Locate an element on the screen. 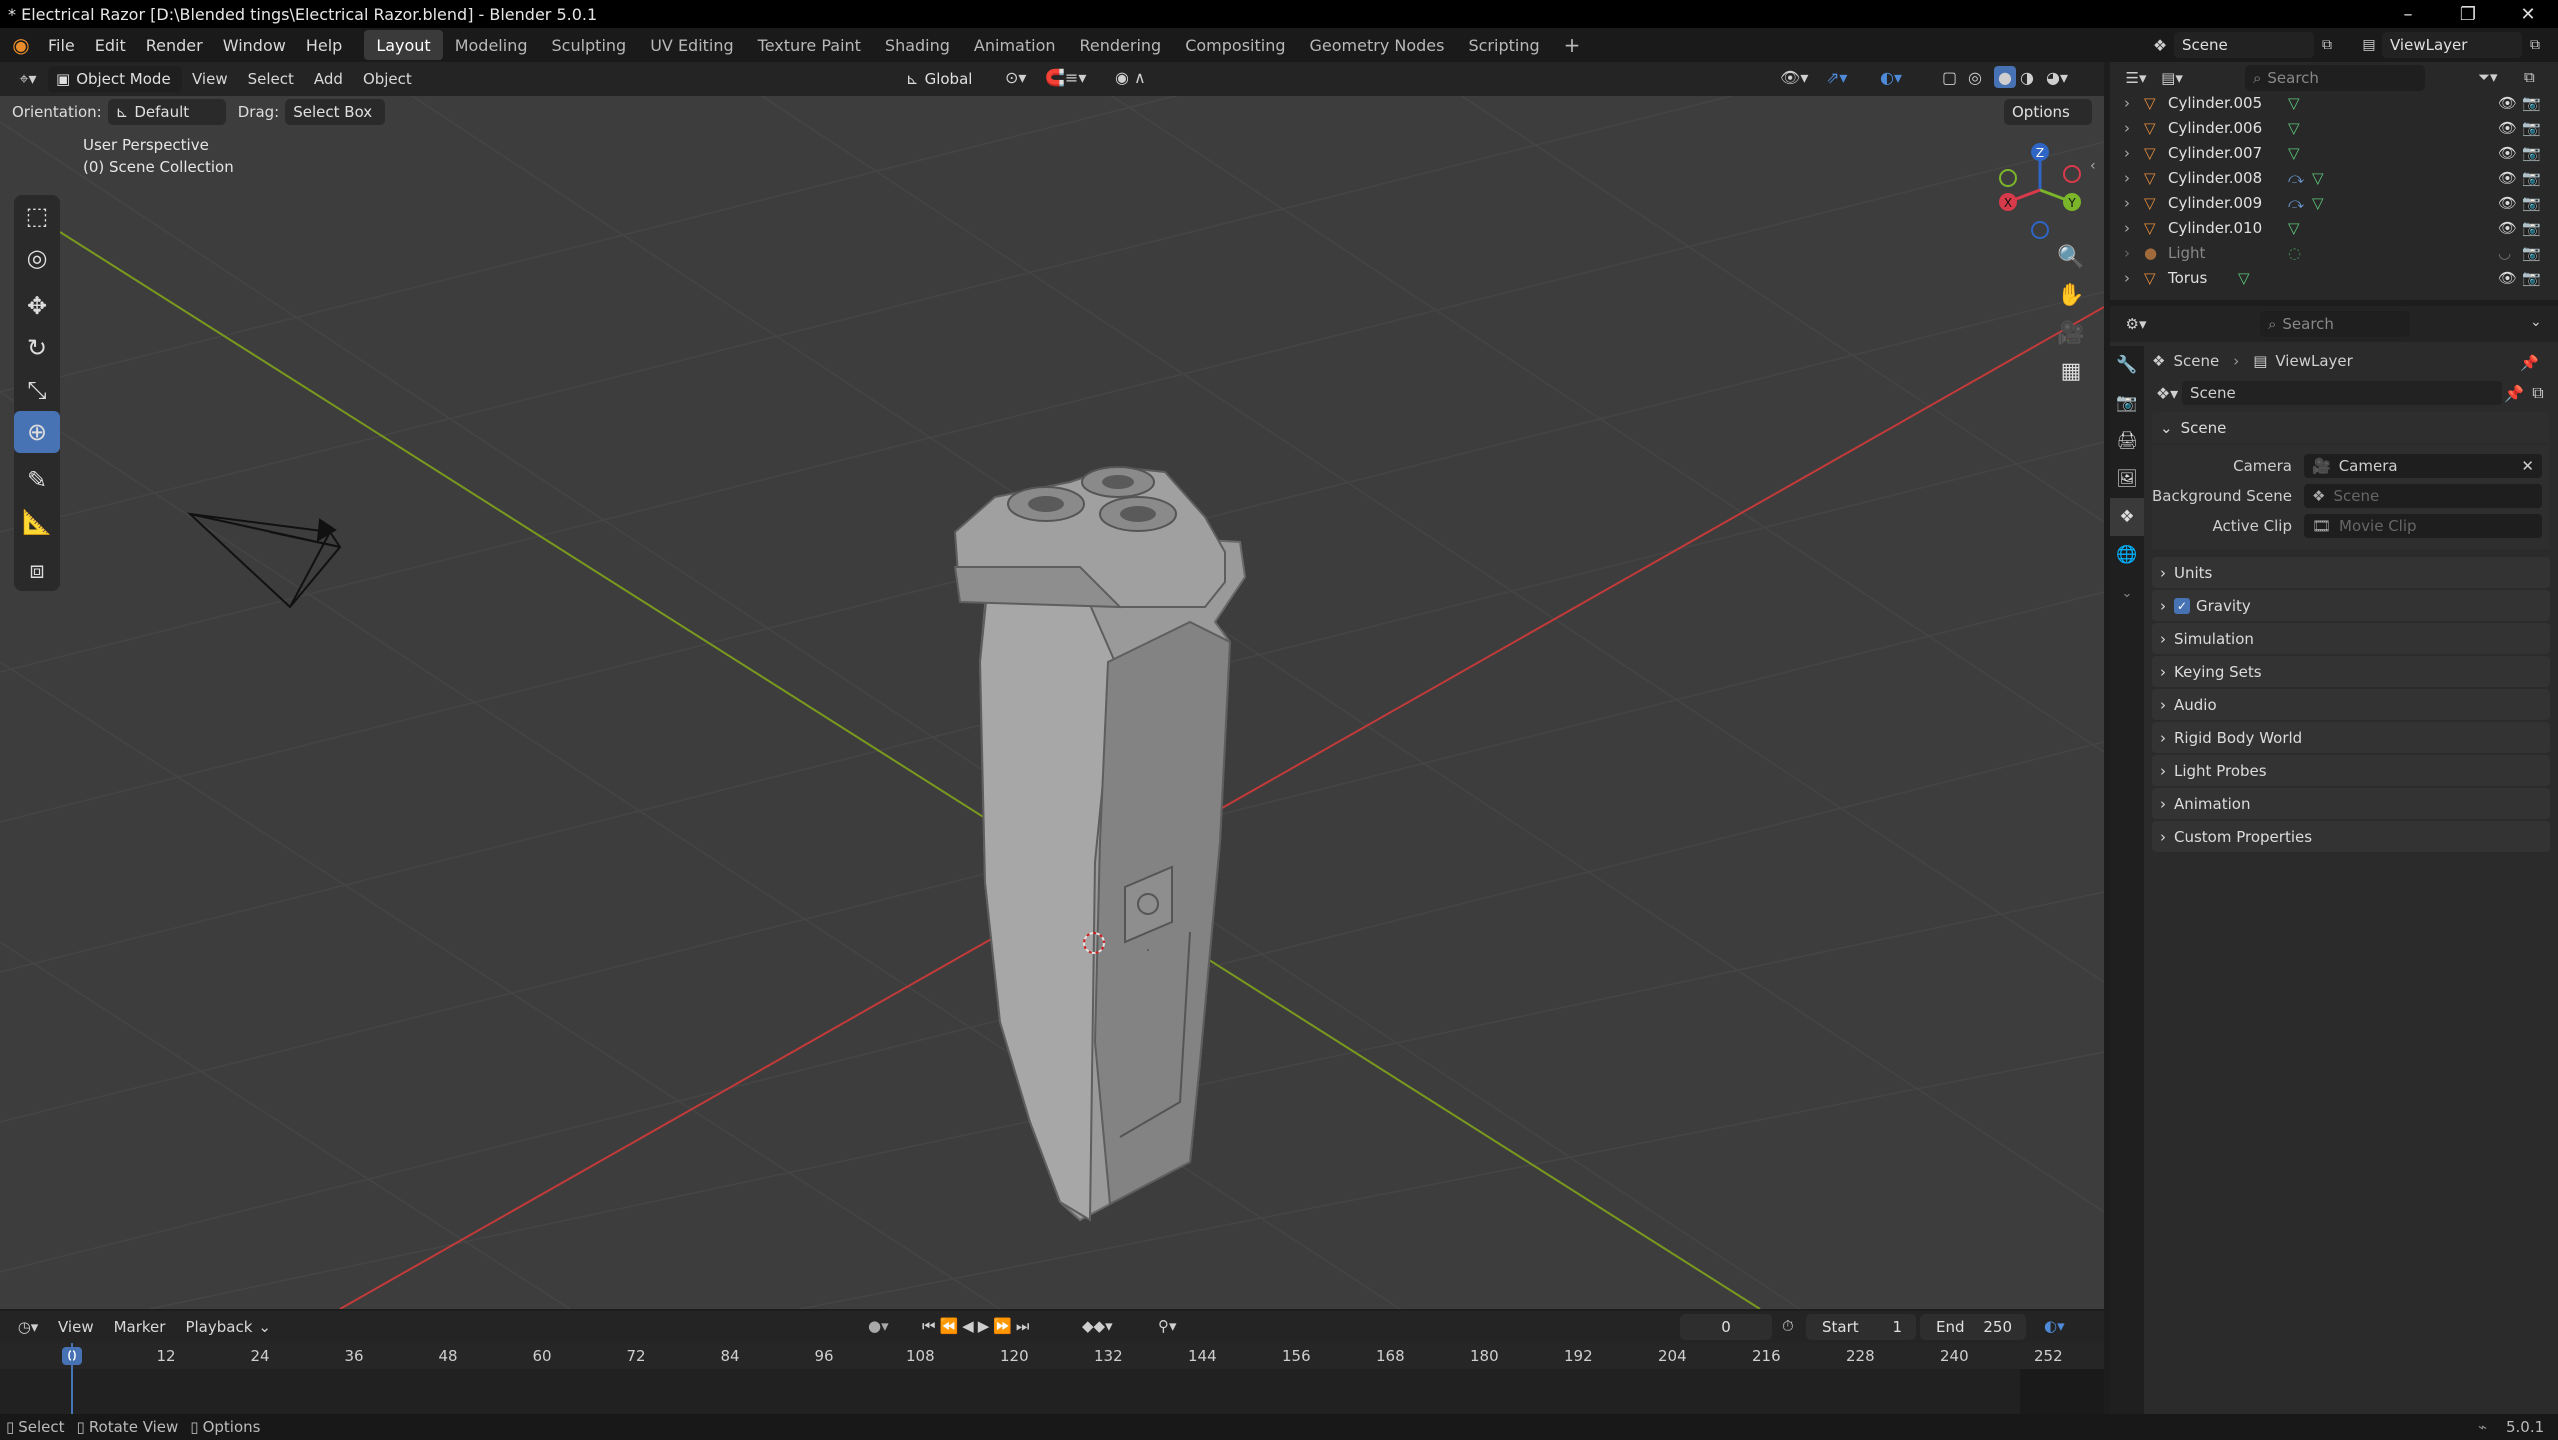 The height and width of the screenshot is (1440, 2558). outliner-editor-icon: ☰▾ is located at coordinates (2136, 78).